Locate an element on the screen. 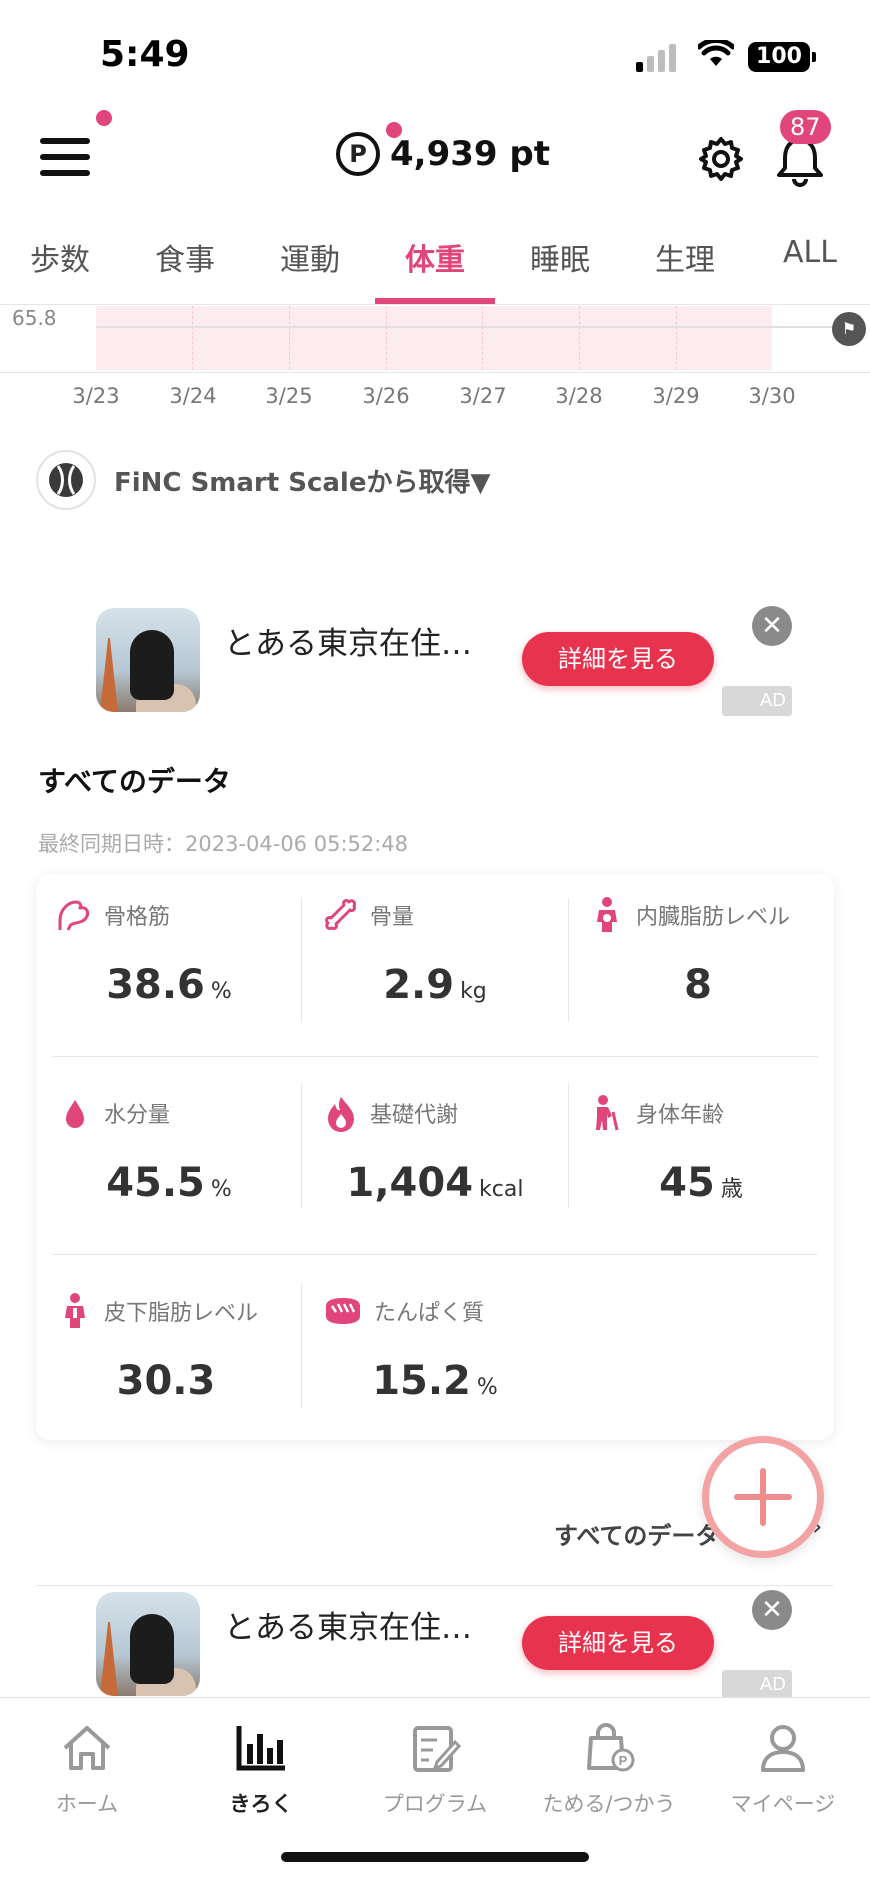 The width and height of the screenshot is (870, 1883). nav-records: きろく is located at coordinates (261, 1767).